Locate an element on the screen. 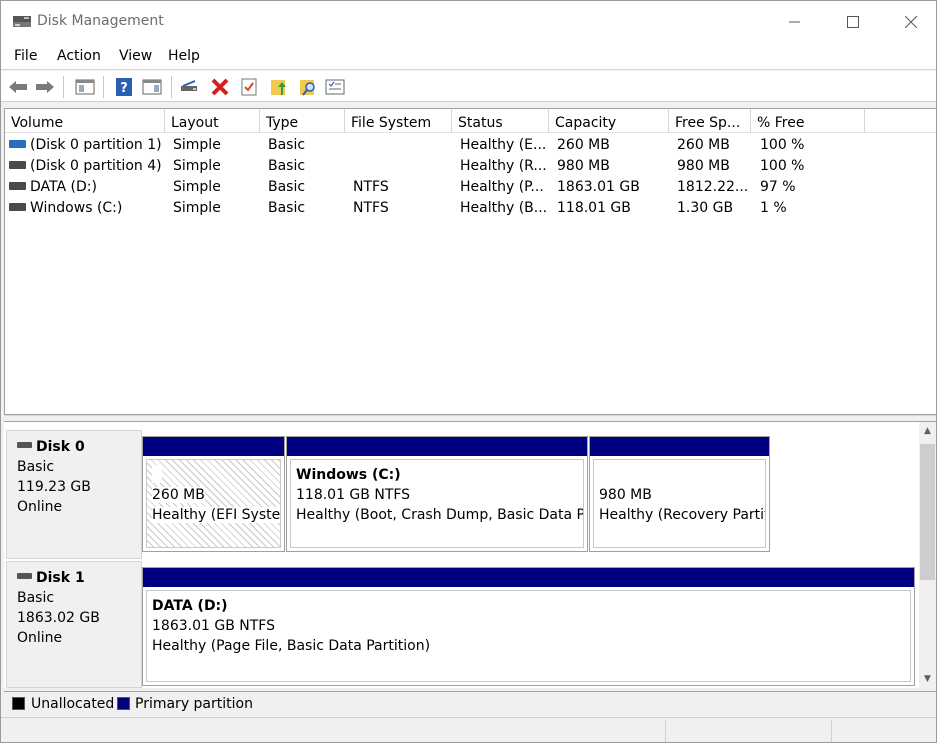 This screenshot has width=937, height=743. disk-0-label: Disk 0 Basic 119.23 GB Online is located at coordinates (74, 494).